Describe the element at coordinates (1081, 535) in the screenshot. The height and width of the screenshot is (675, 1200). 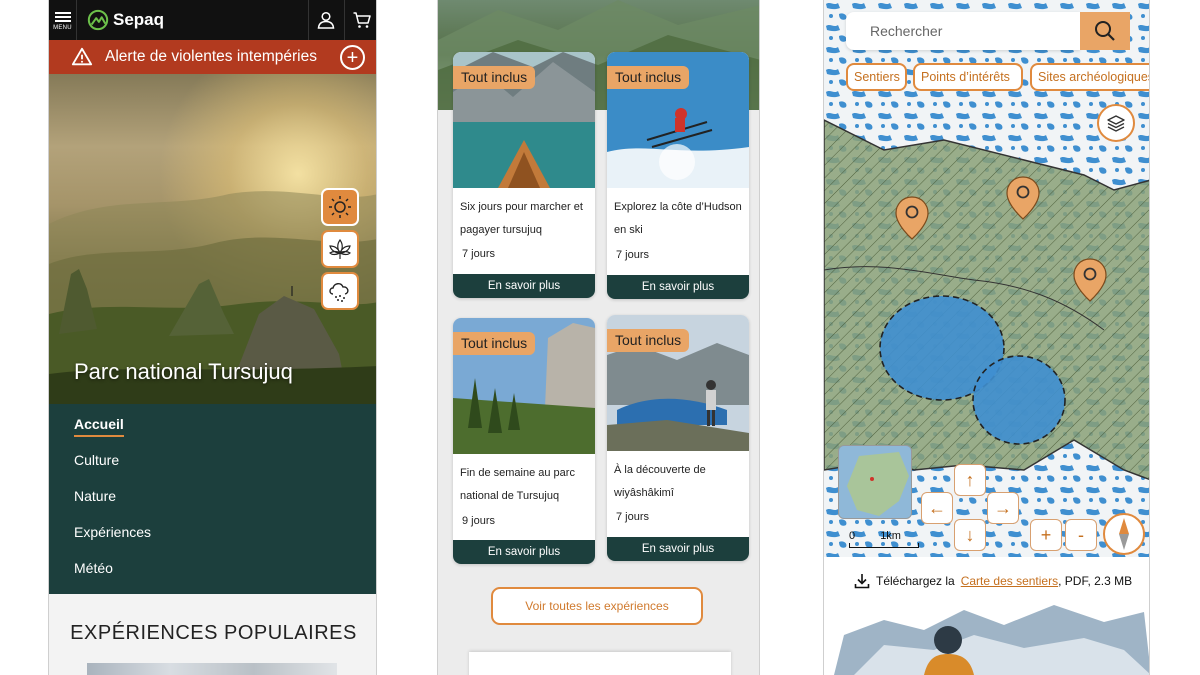
I see `zoom-out-button: -` at that location.